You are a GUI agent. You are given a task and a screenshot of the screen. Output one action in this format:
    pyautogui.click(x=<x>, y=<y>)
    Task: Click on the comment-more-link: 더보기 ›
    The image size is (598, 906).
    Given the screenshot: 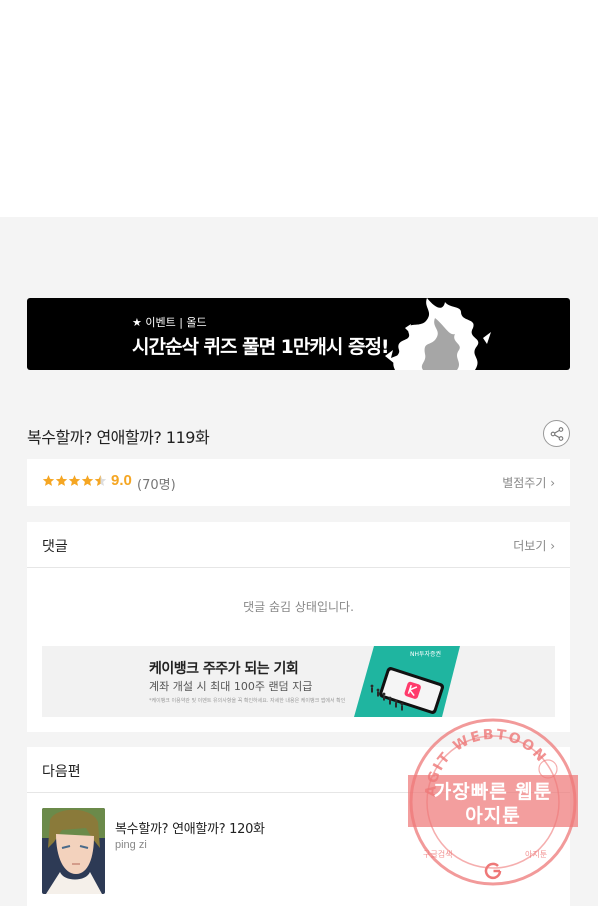 What is the action you would take?
    pyautogui.click(x=534, y=545)
    